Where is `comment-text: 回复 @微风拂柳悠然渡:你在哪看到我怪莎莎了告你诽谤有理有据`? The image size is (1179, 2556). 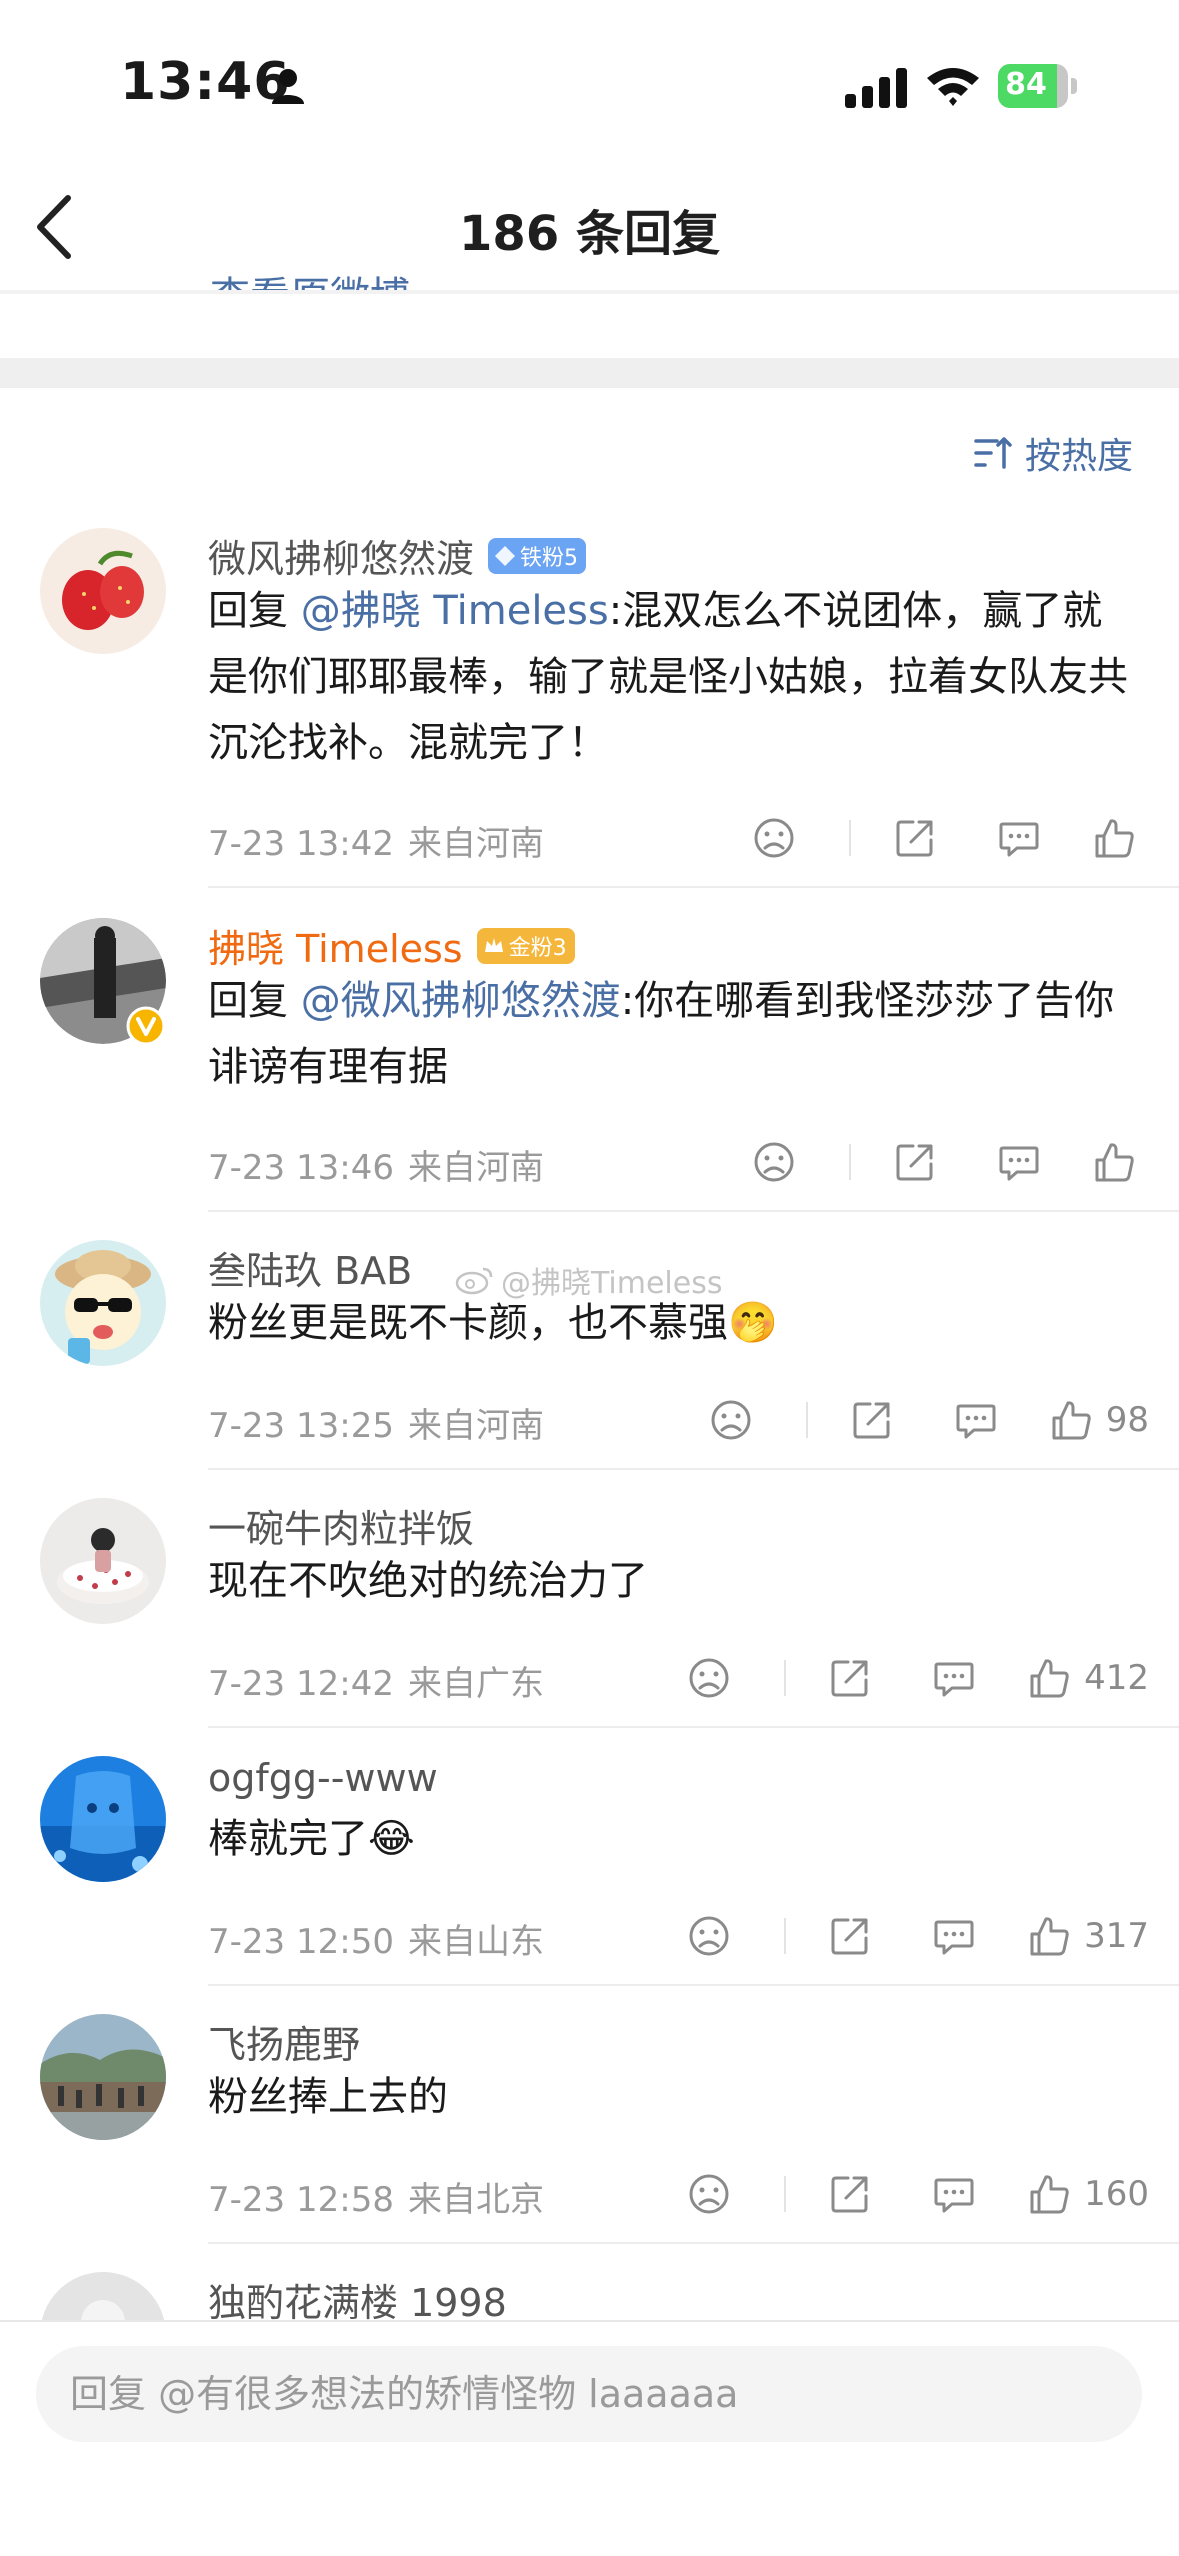 comment-text: 回复 @微风拂柳悠然渡:你在哪看到我怪莎莎了告你诽谤有理有据 is located at coordinates (673, 1034).